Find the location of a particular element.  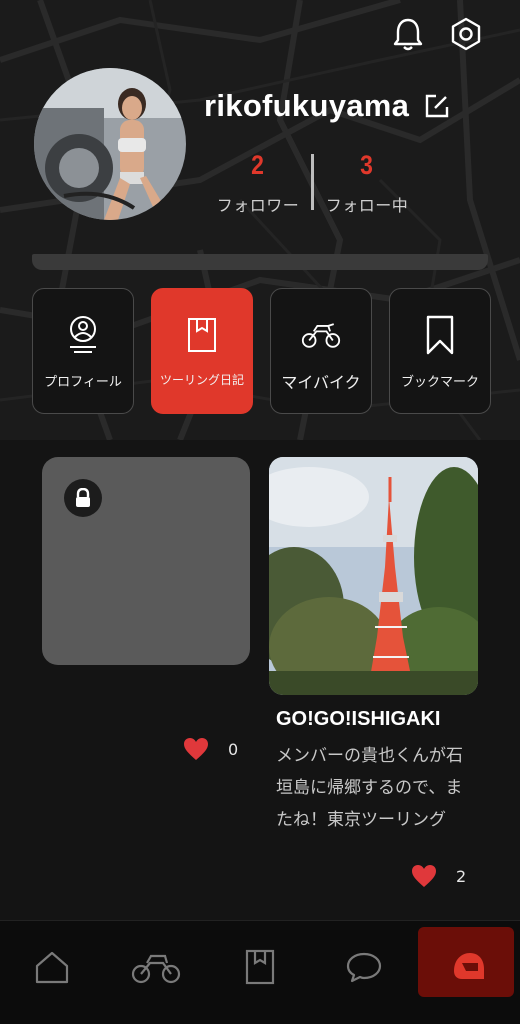

settings-icon is located at coordinates (466, 34).